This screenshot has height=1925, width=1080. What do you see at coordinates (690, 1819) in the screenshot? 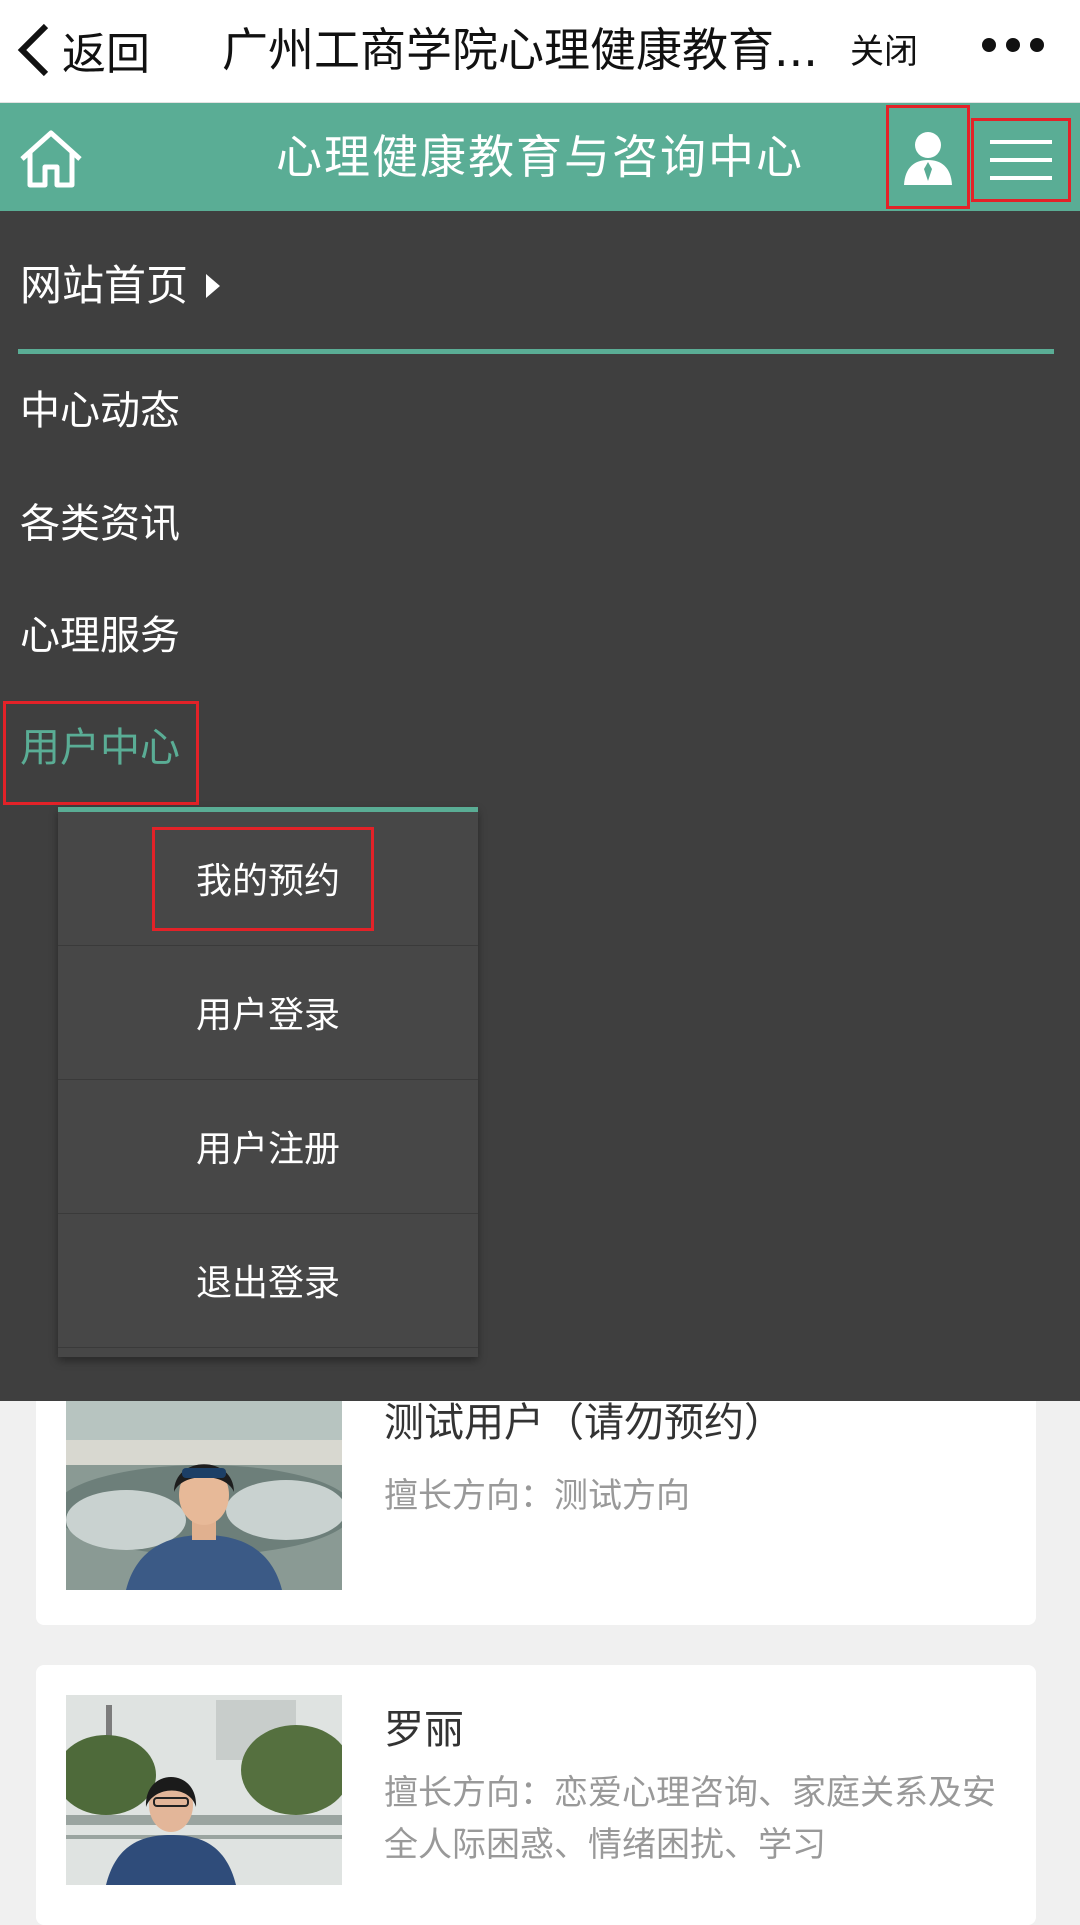
I see `counselor-specialty: 擅长方向：恋爱心理咨询、家庭关系及安全人际困惑、情绪困扰、学习` at bounding box center [690, 1819].